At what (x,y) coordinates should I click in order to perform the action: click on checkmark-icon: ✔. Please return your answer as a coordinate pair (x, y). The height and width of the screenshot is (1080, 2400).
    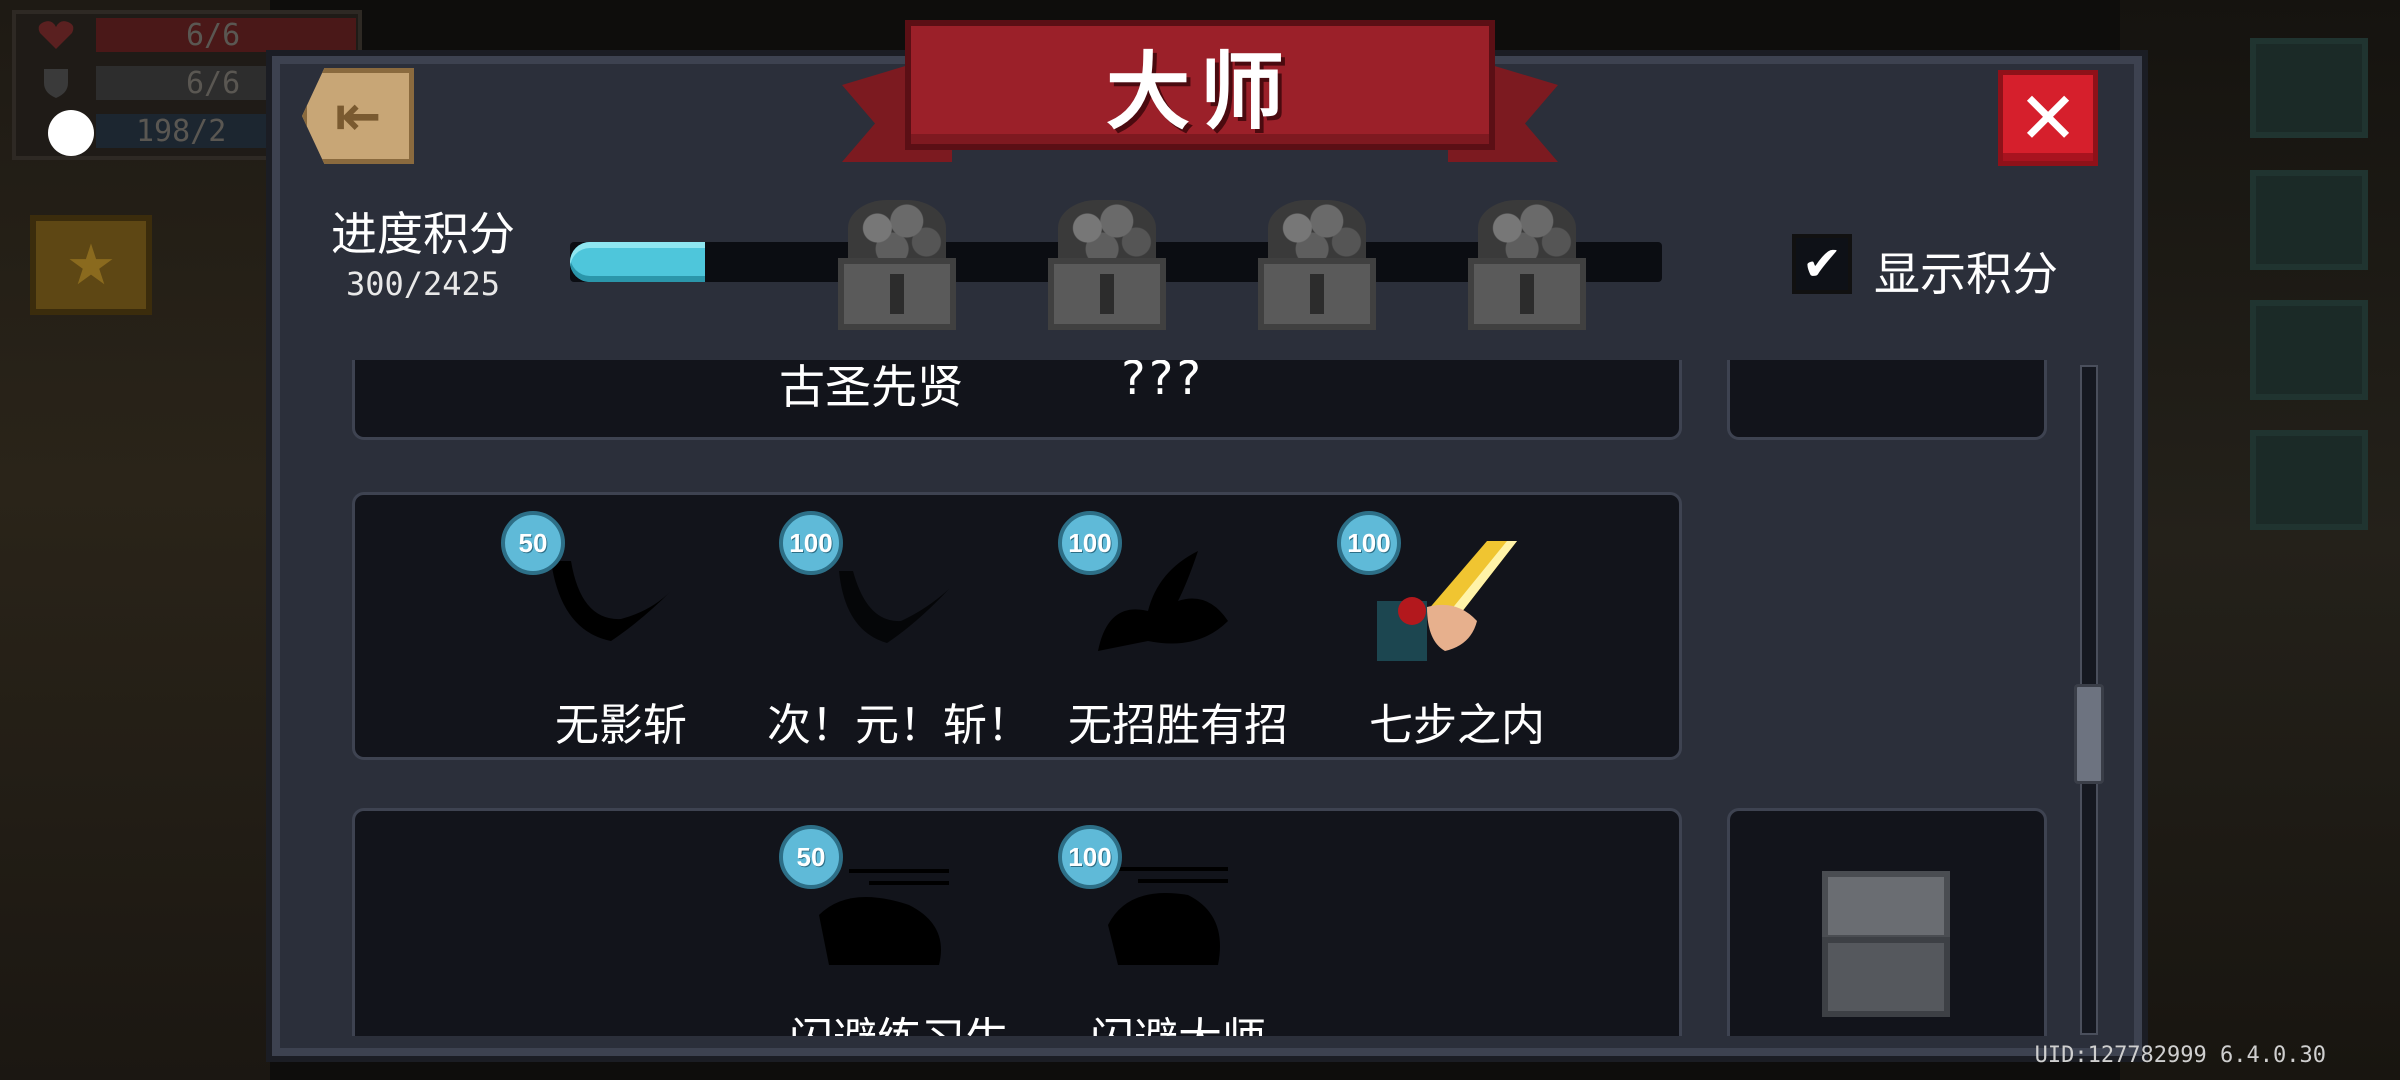
    Looking at the image, I should click on (1822, 264).